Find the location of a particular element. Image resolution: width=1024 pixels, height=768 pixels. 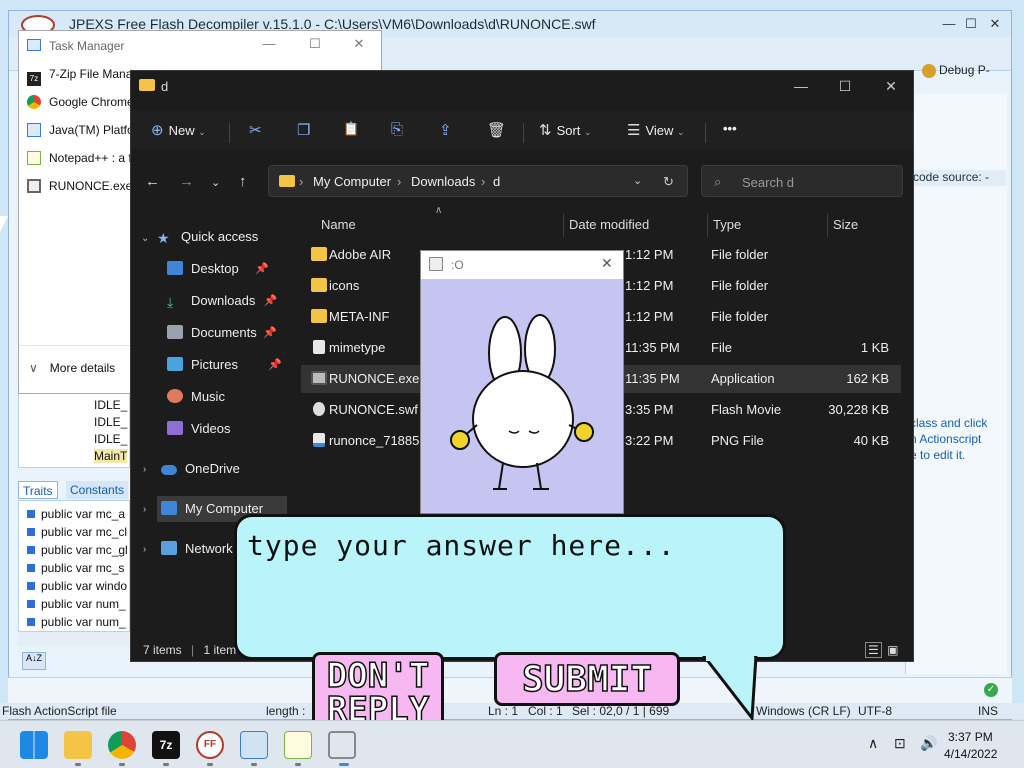

chrome-taskbar-icon is located at coordinates (122, 745).